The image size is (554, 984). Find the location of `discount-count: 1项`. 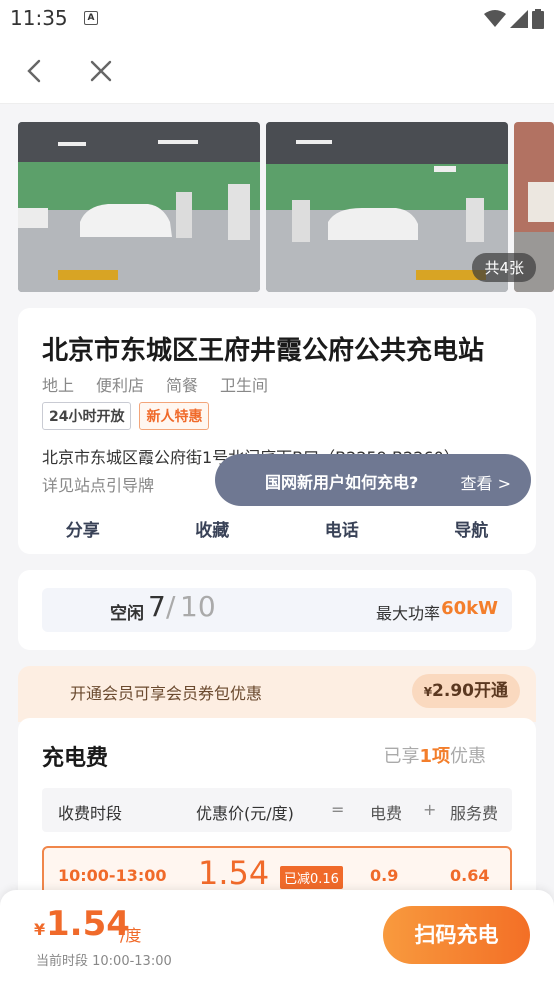

discount-count: 1项 is located at coordinates (434, 756).